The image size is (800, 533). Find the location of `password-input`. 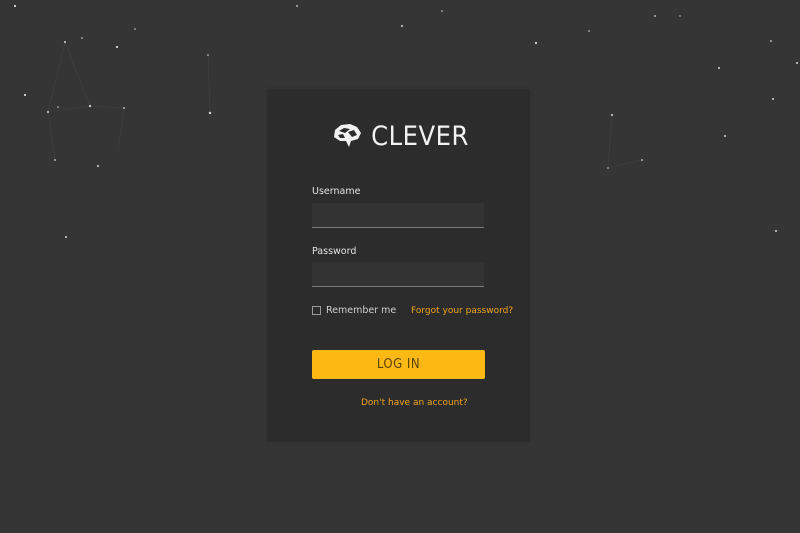

password-input is located at coordinates (398, 274).